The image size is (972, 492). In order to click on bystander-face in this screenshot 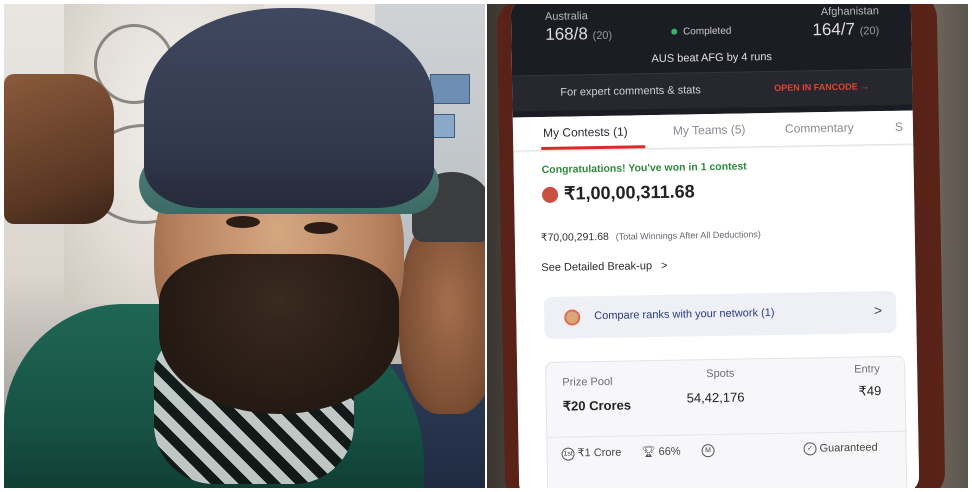, I will do `click(442, 314)`.